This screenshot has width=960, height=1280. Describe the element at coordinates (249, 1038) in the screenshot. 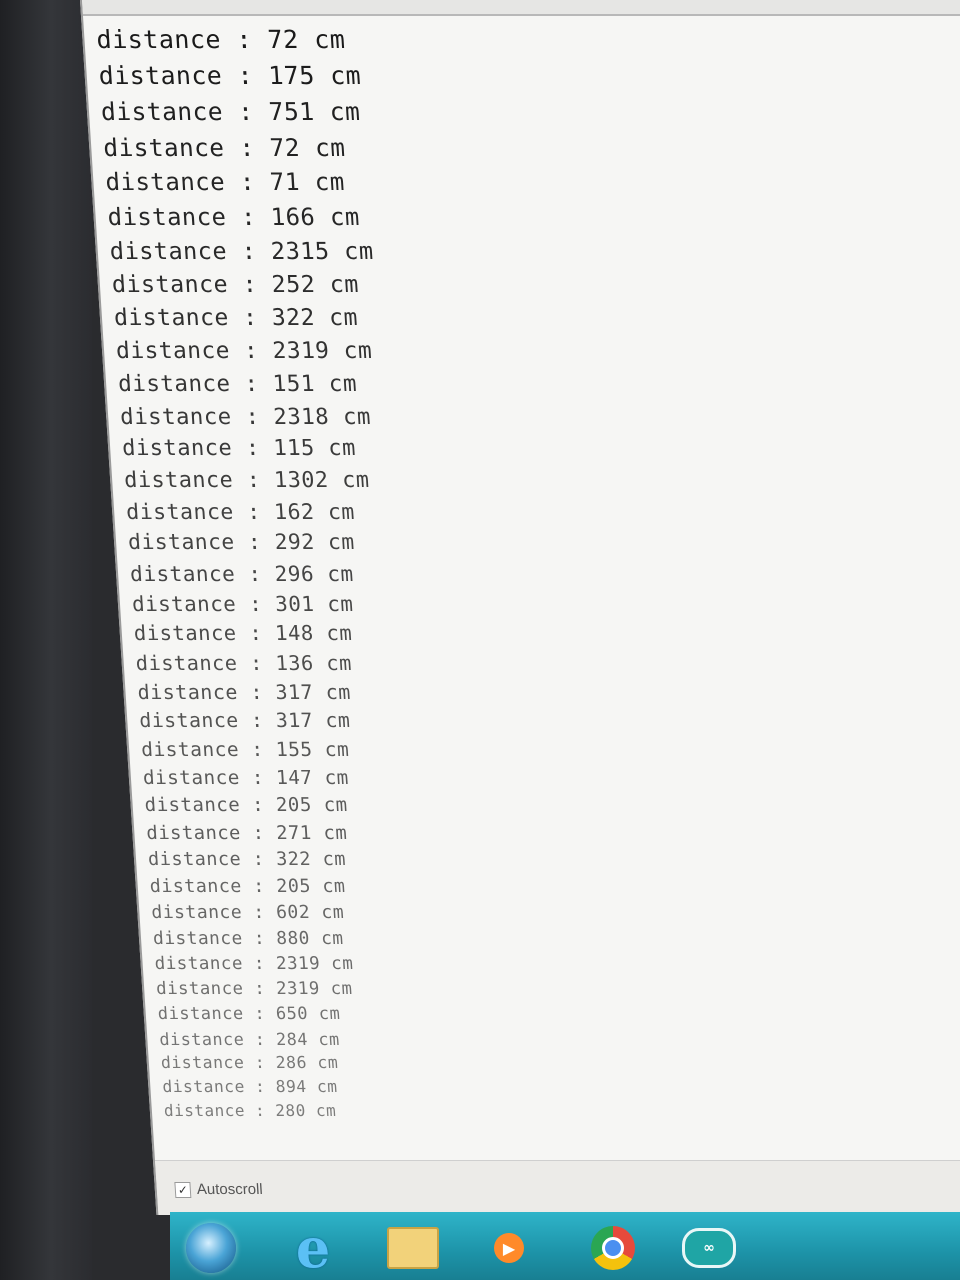

I see `serial-line: distance : 284 cm` at that location.